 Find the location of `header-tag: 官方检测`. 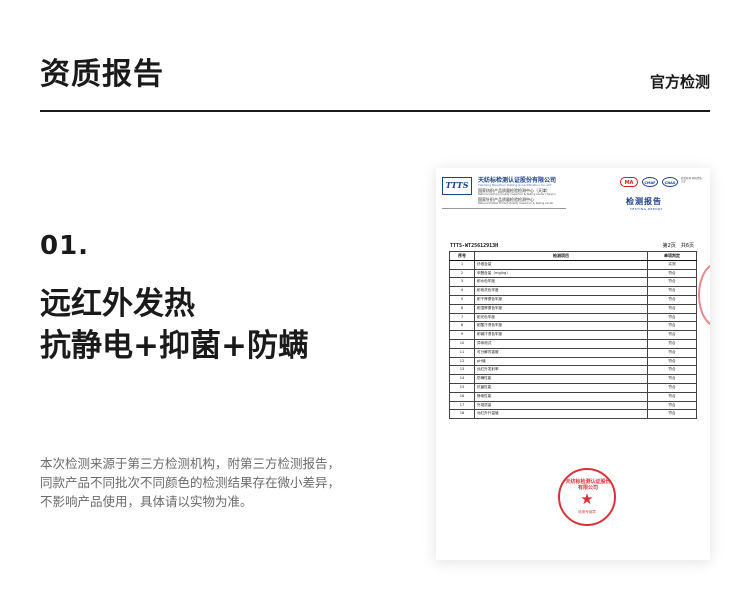

header-tag: 官方检测 is located at coordinates (679, 82).